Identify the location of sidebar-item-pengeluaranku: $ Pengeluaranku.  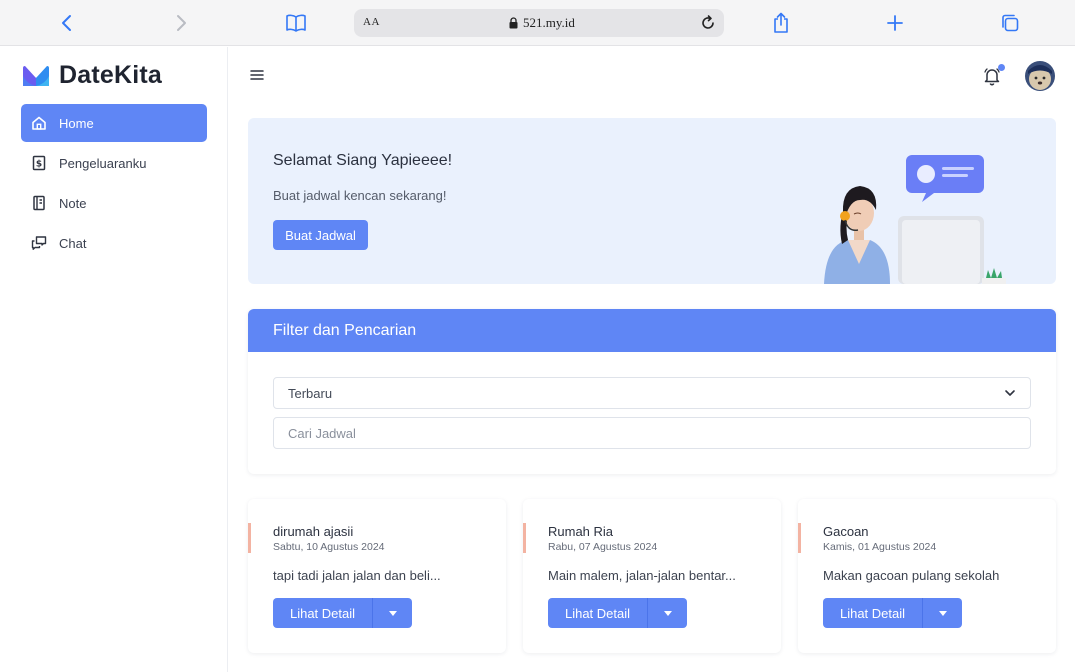
(114, 163).